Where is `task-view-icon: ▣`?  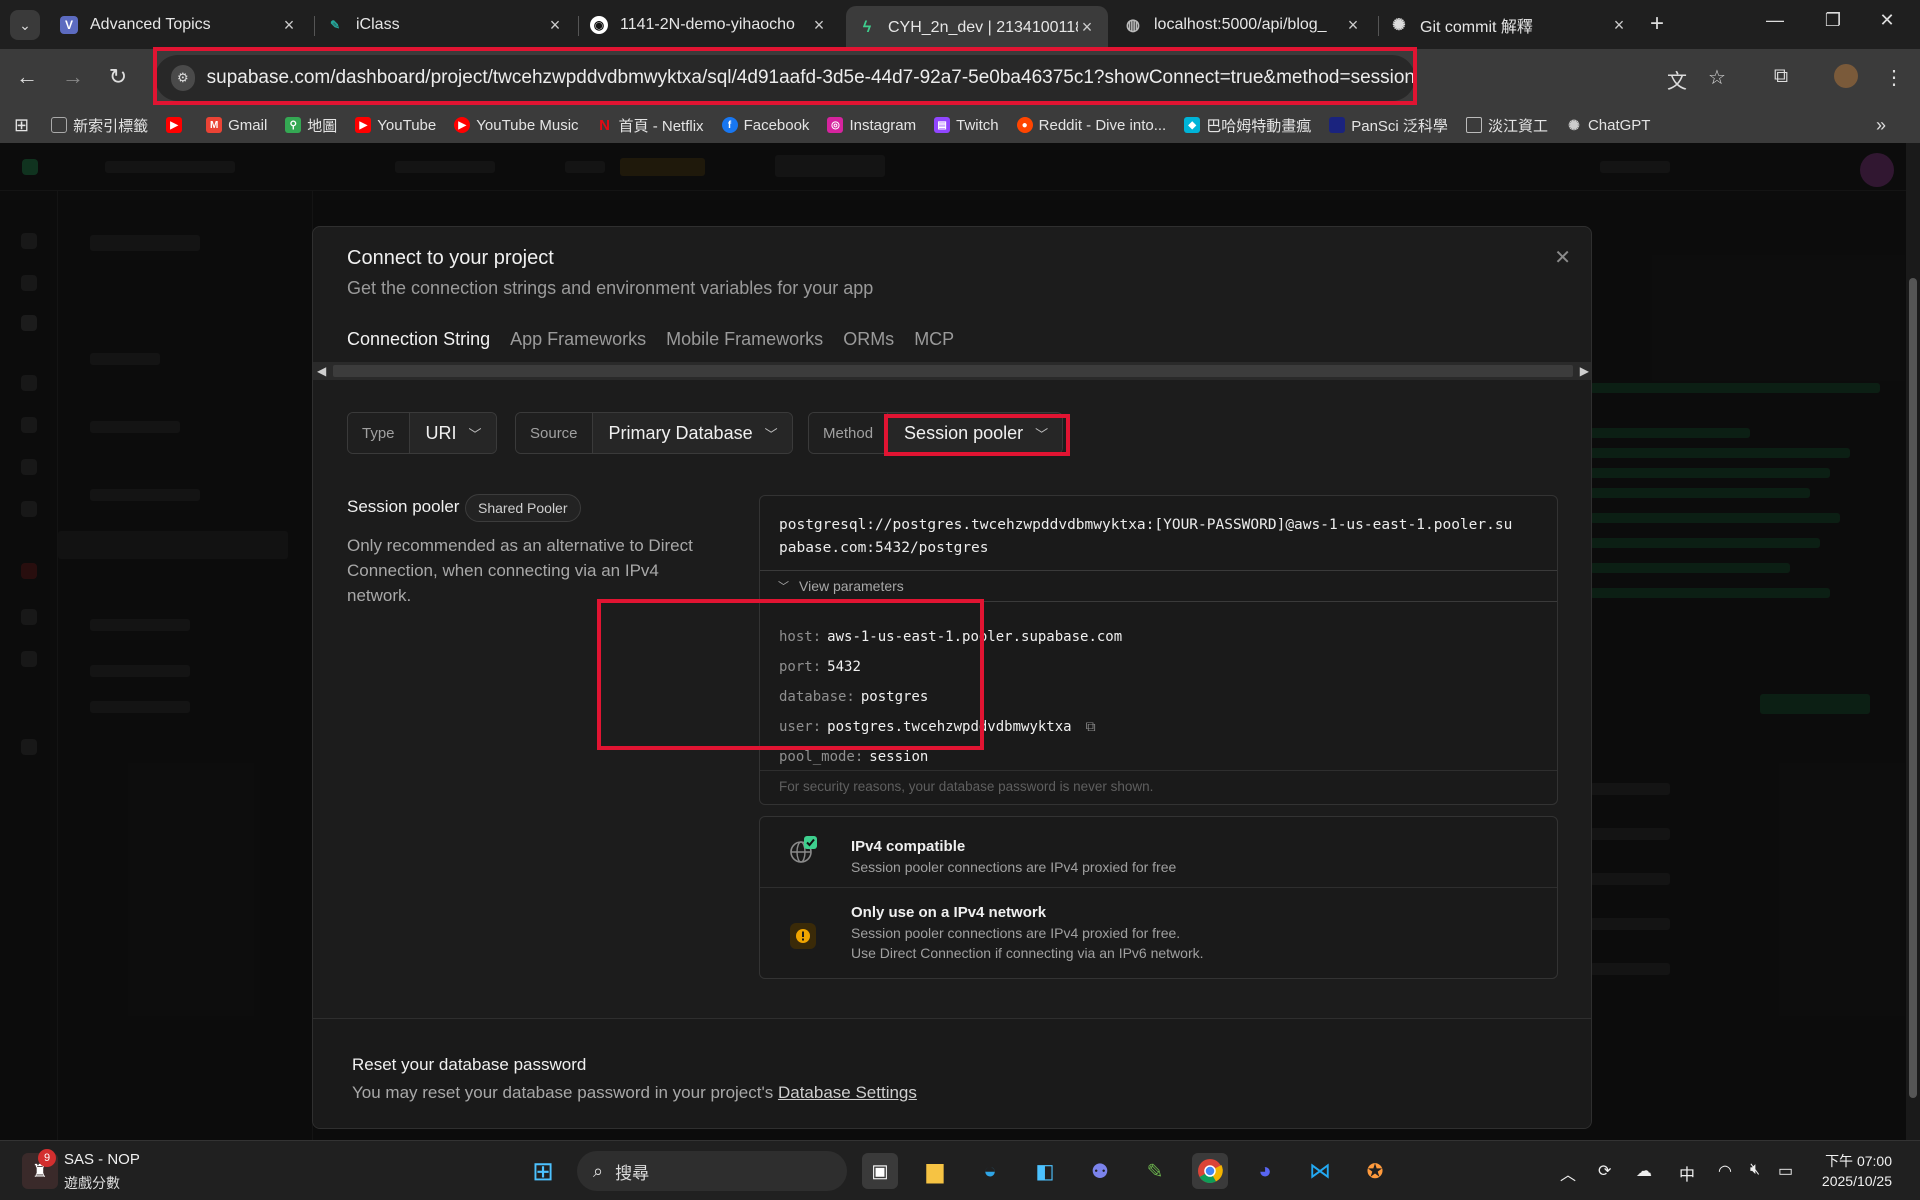
task-view-icon: ▣ is located at coordinates (880, 1171).